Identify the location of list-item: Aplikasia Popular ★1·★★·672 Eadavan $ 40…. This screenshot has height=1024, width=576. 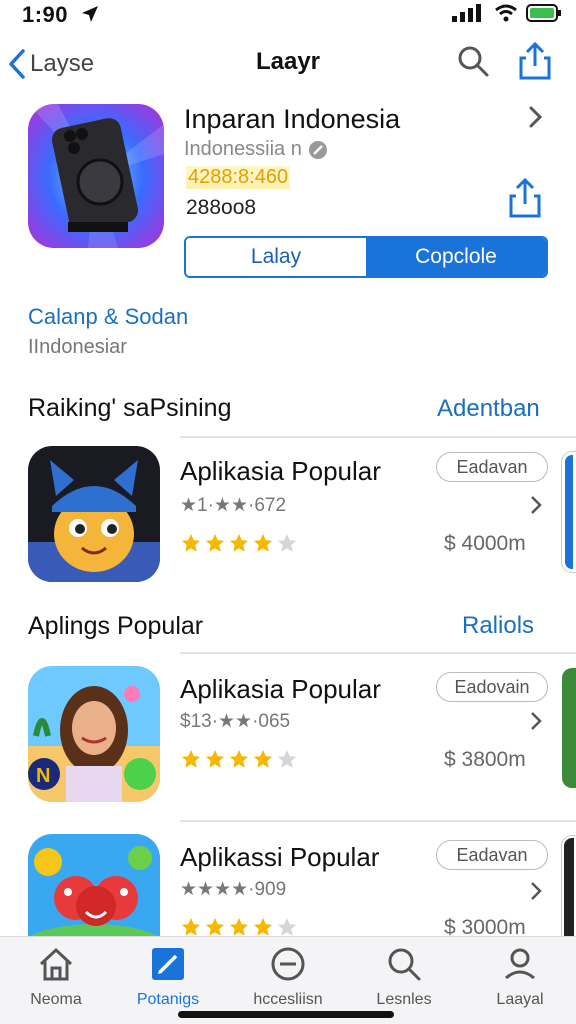
(288, 516).